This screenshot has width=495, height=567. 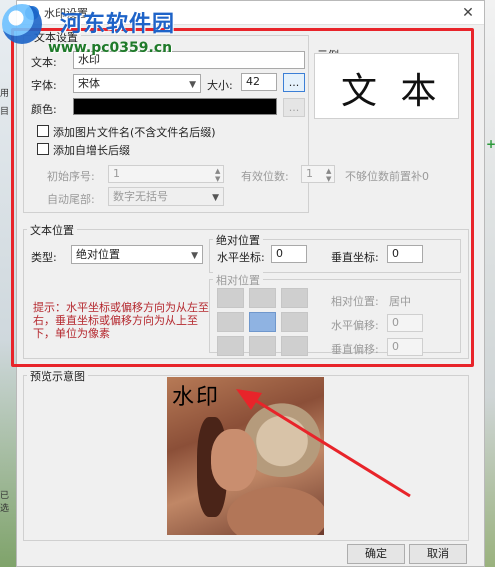 I want to click on app-icon, so click(x=32, y=12).